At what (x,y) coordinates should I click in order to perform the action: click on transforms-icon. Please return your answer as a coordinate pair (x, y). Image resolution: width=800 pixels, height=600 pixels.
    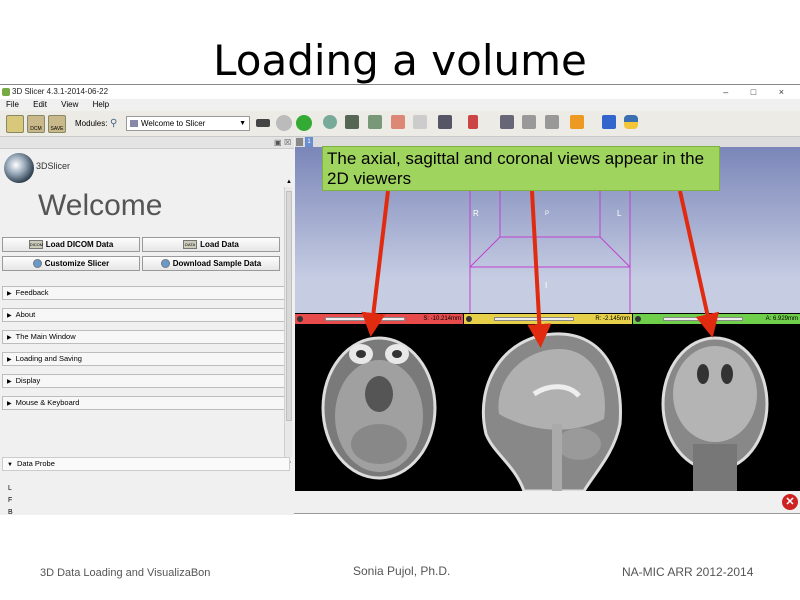
    Looking at the image, I should click on (398, 122).